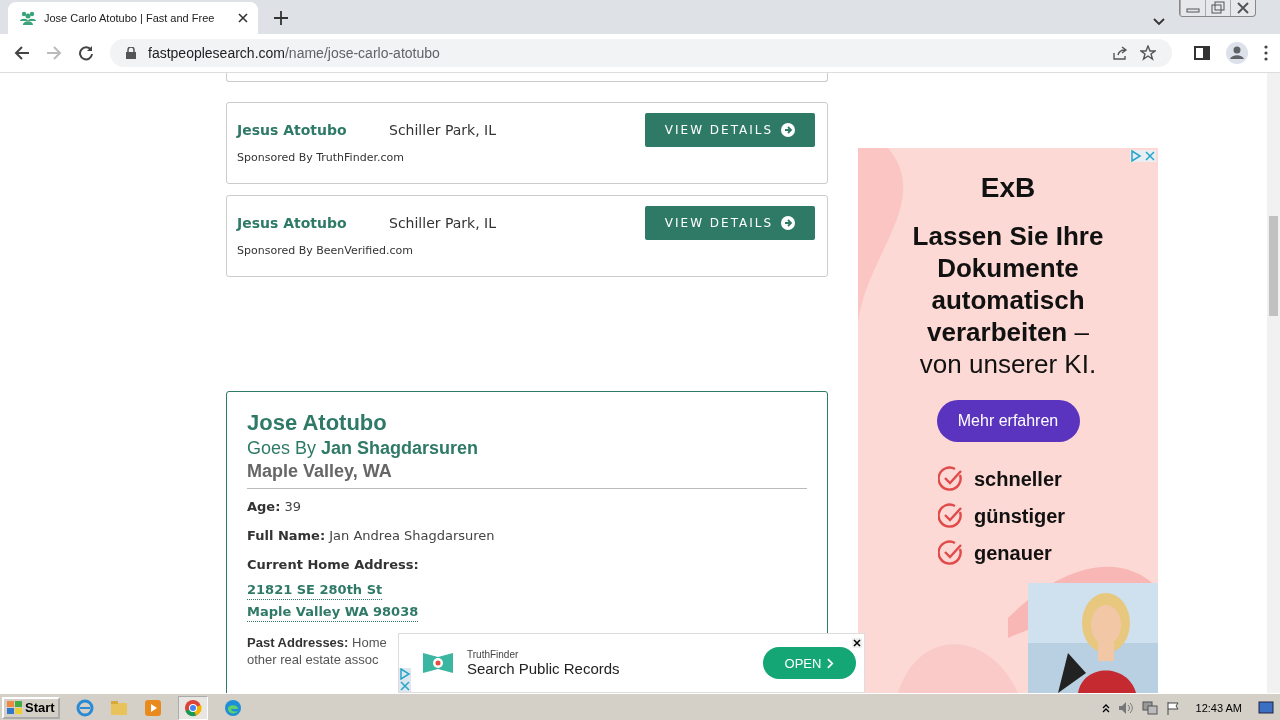  Describe the element at coordinates (313, 659) in the screenshot. I see `field-text: other real estate assoc` at that location.